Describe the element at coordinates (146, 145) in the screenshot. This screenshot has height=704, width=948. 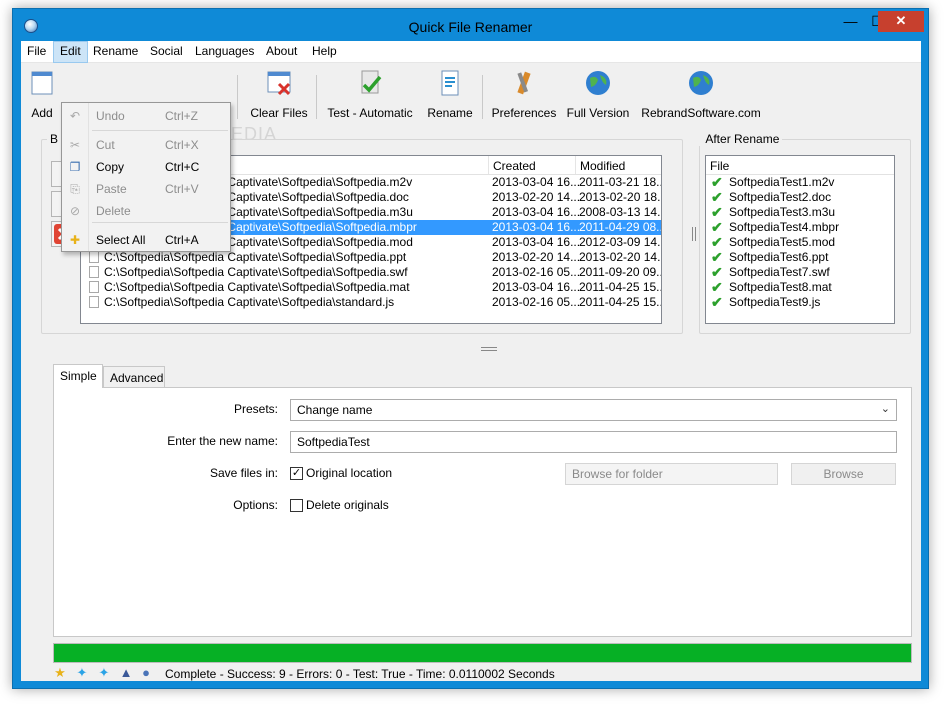
I see `edit-menu-item-cut: ✂ Cut Ctrl+X` at that location.